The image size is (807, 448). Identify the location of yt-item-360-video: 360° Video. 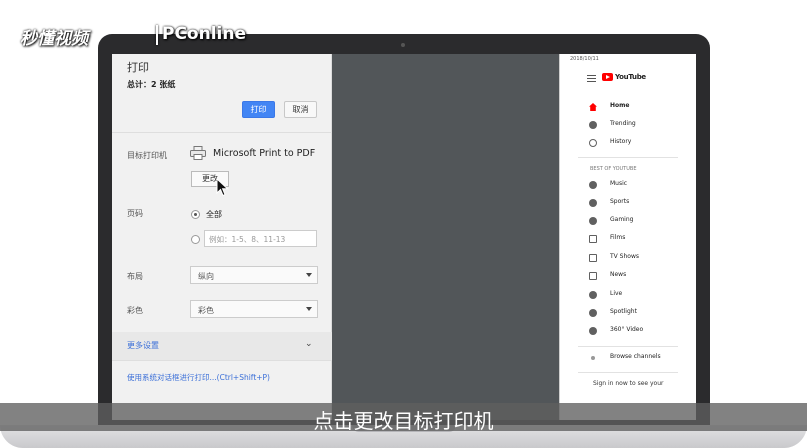
(628, 331).